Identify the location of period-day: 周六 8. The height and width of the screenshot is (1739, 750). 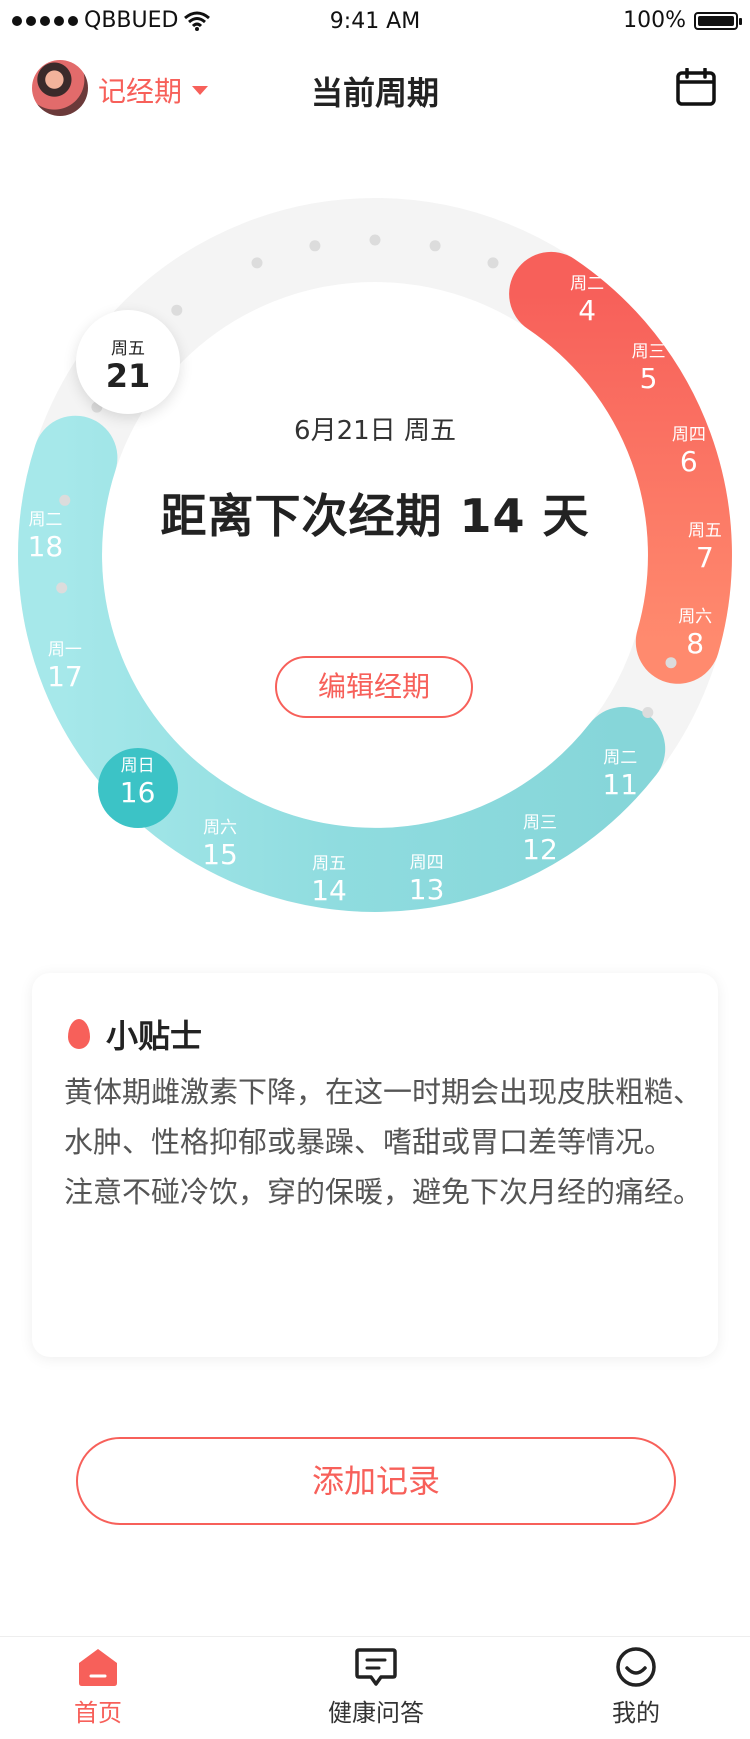
(695, 634).